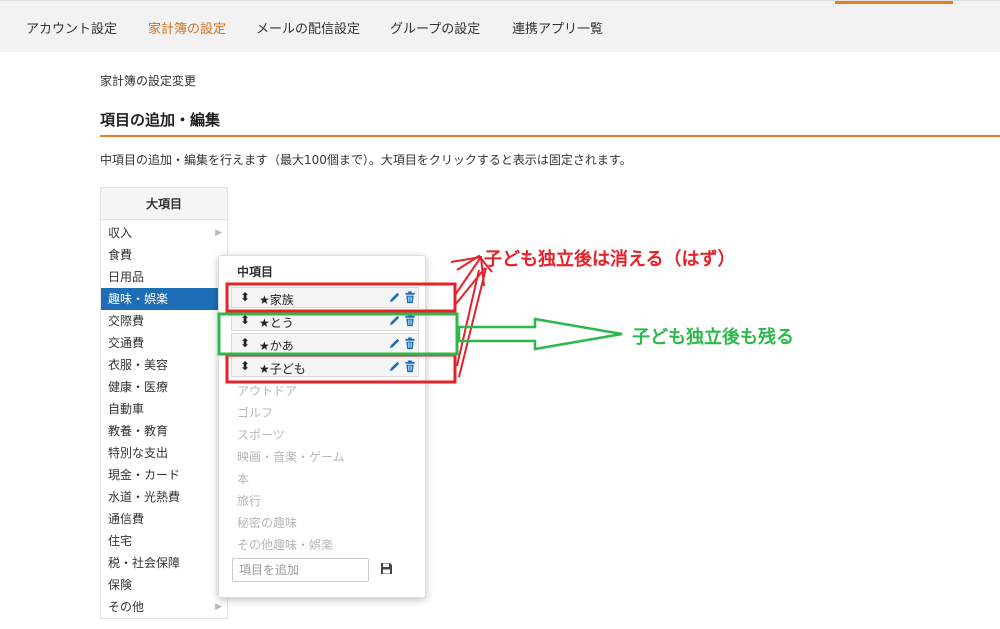 Image resolution: width=1000 pixels, height=629 pixels. I want to click on annotation-green-arrow, so click(540, 334).